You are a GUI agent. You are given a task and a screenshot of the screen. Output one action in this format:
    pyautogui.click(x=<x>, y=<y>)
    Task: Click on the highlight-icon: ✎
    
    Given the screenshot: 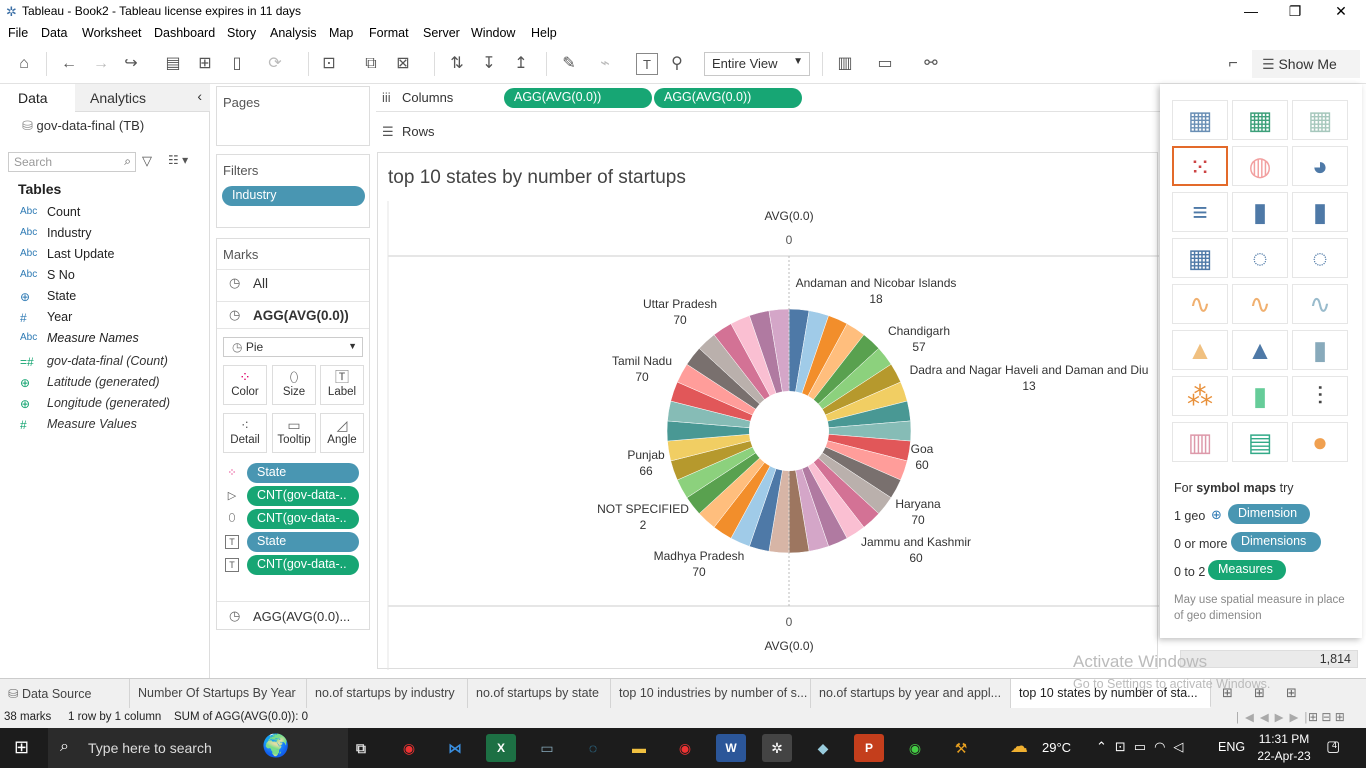 What is the action you would take?
    pyautogui.click(x=569, y=64)
    